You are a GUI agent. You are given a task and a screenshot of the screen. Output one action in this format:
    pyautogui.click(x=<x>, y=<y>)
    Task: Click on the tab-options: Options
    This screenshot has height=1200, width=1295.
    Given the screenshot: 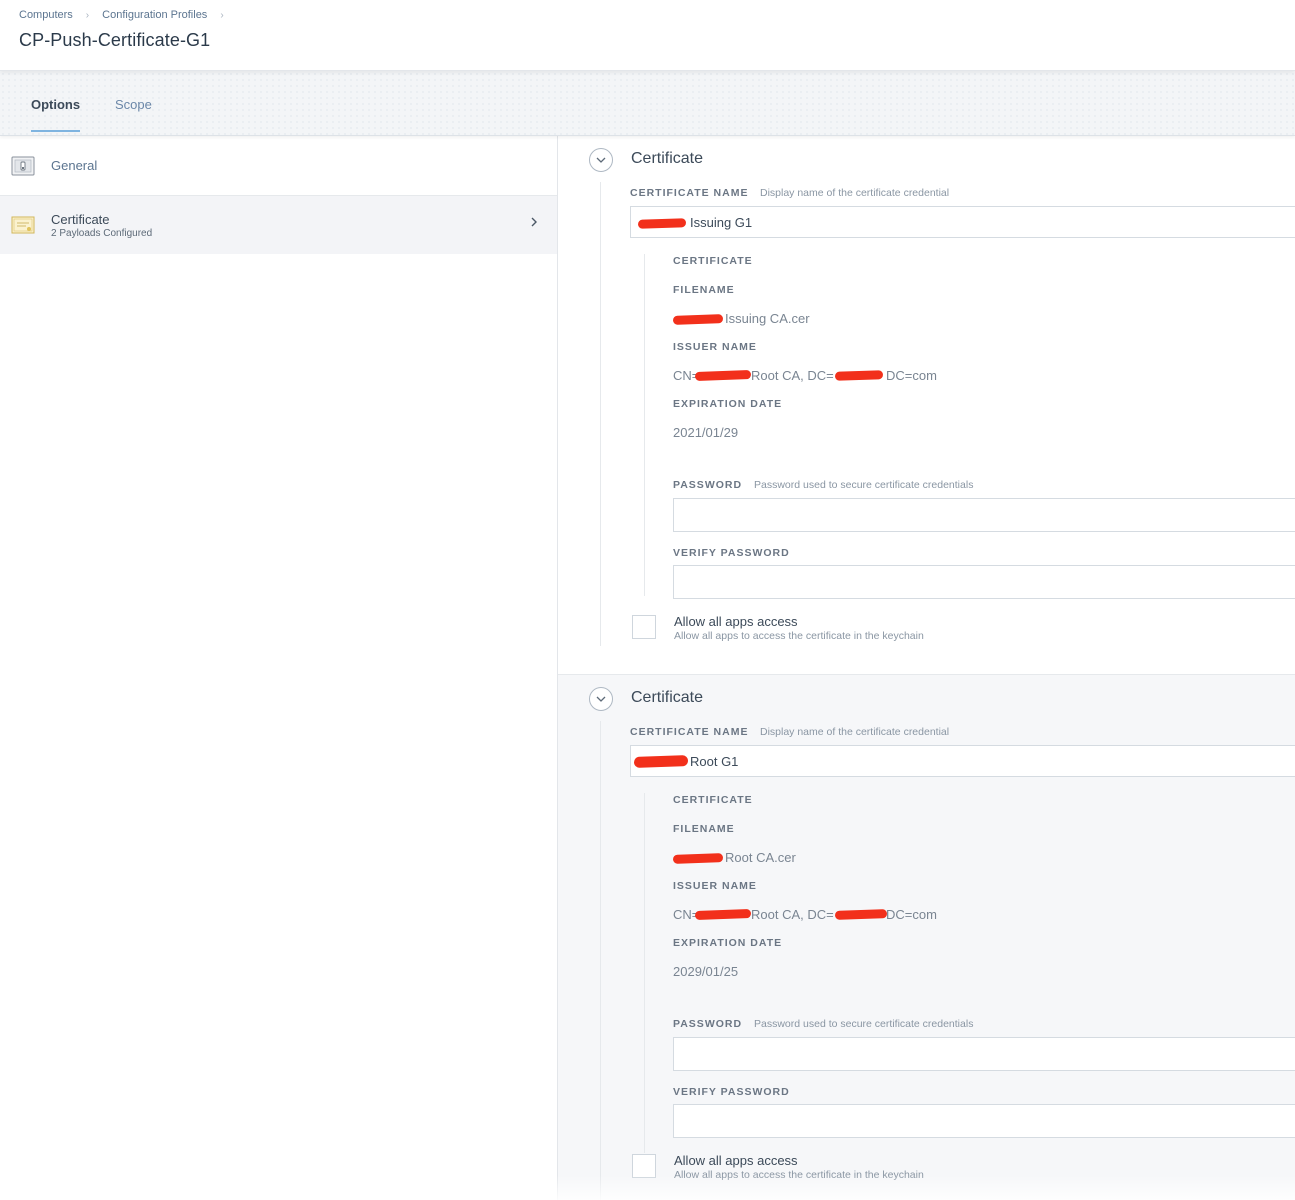 What is the action you would take?
    pyautogui.click(x=56, y=114)
    